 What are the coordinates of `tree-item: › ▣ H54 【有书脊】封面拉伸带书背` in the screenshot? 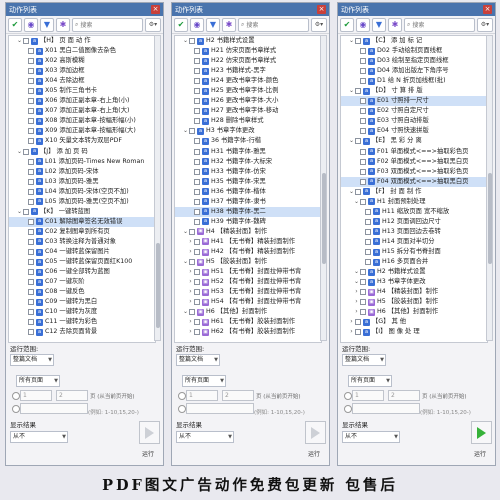 It's located at (248, 302).